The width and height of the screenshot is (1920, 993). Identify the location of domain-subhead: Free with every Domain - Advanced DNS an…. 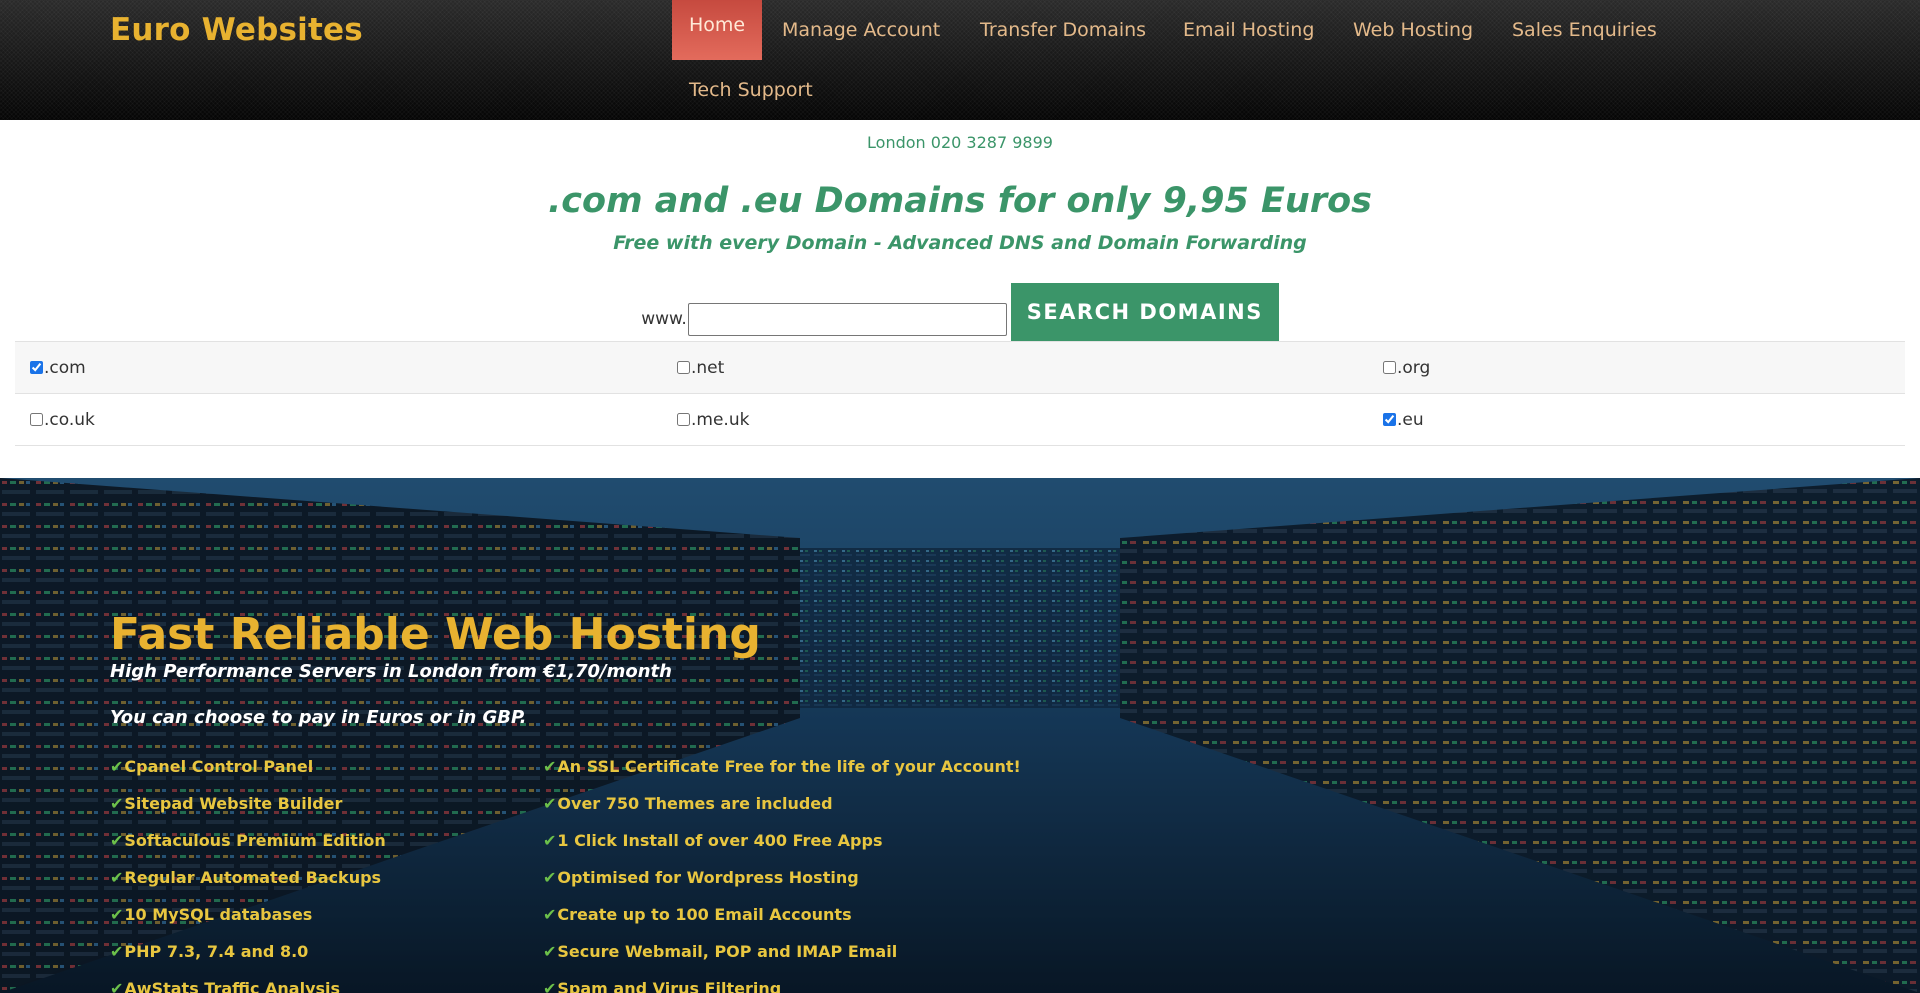
(960, 243).